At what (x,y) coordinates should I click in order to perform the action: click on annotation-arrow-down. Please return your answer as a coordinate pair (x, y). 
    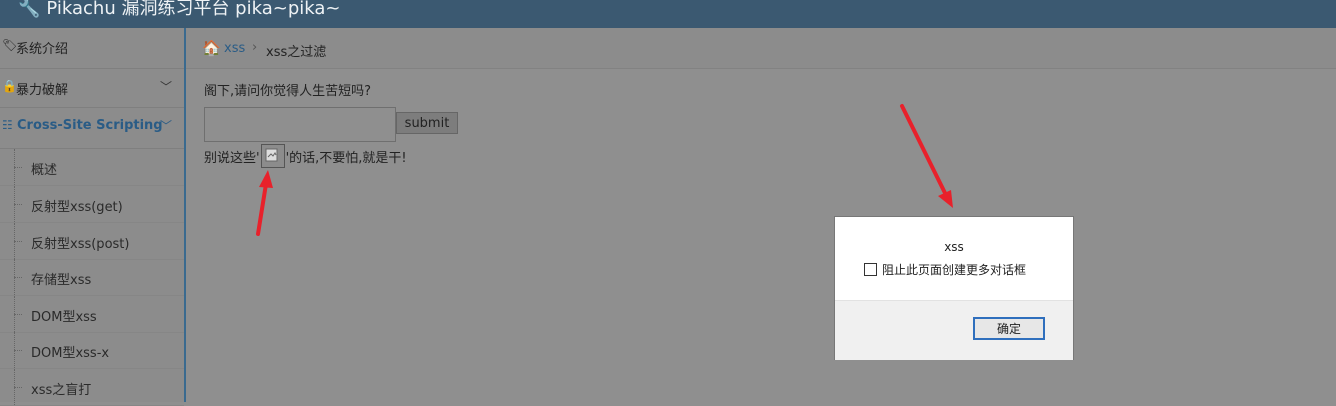
    Looking at the image, I should click on (926, 156).